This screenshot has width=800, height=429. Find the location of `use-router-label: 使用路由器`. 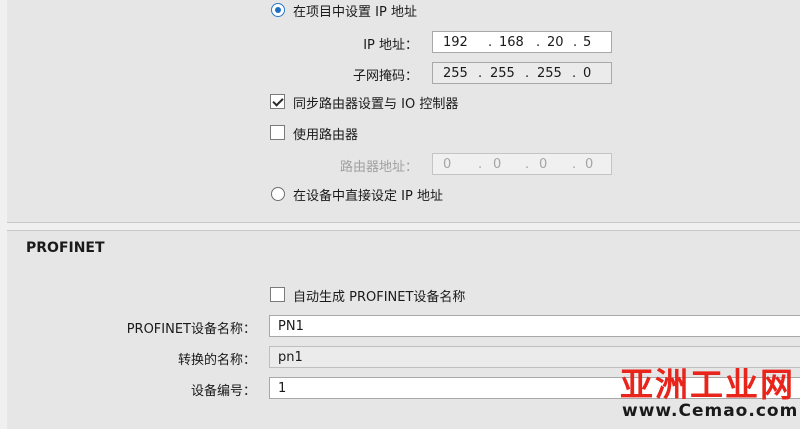

use-router-label: 使用路由器 is located at coordinates (326, 135).